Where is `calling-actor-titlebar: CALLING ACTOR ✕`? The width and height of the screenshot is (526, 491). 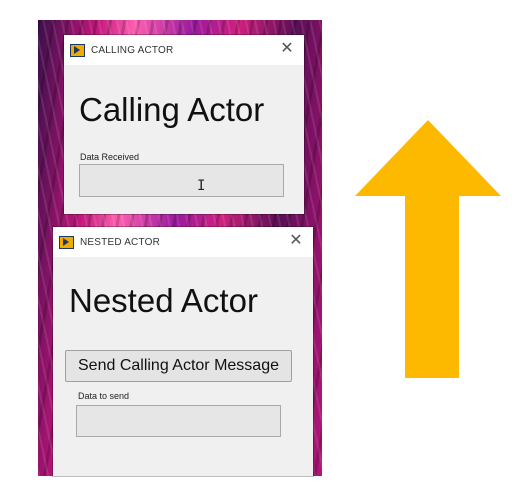
calling-actor-titlebar: CALLING ACTOR ✕ is located at coordinates (184, 50).